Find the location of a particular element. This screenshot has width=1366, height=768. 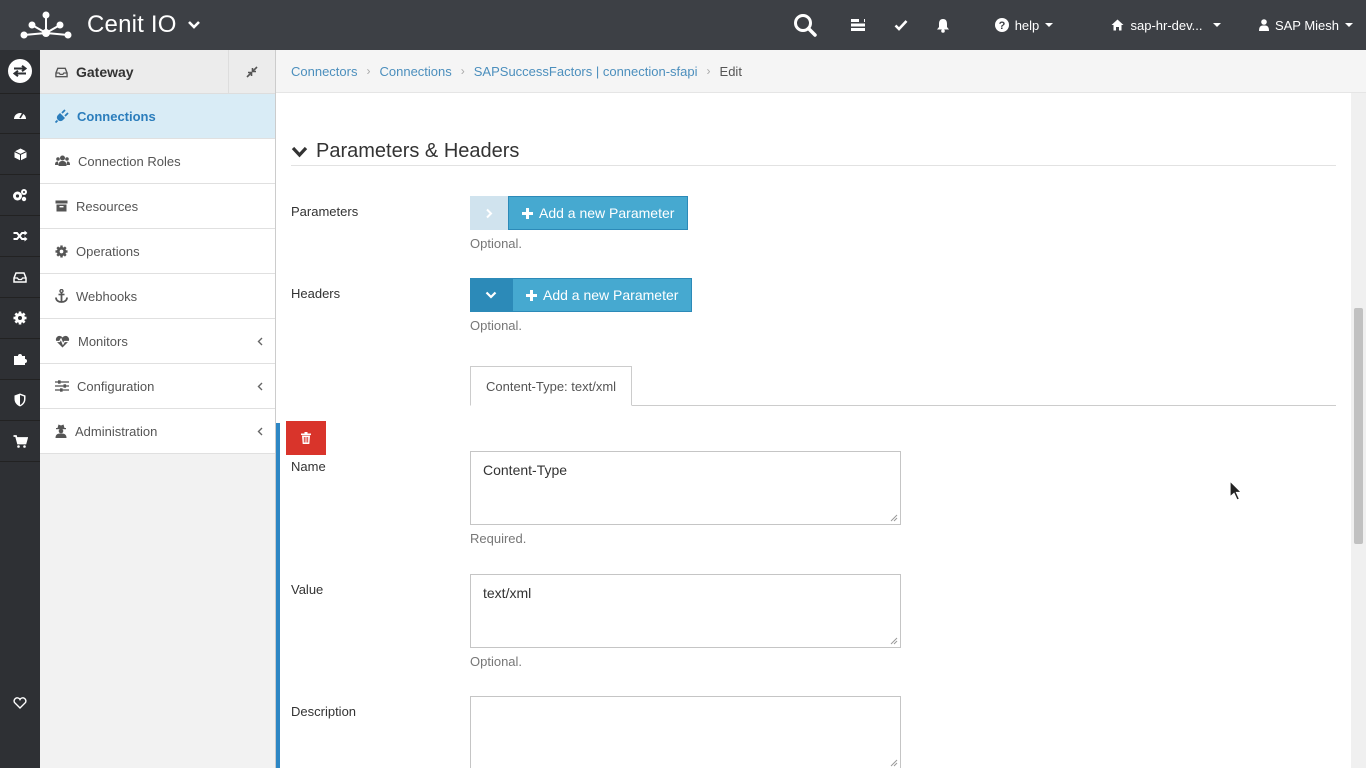

parameters-button-group: Add a new Parameter is located at coordinates (579, 213).